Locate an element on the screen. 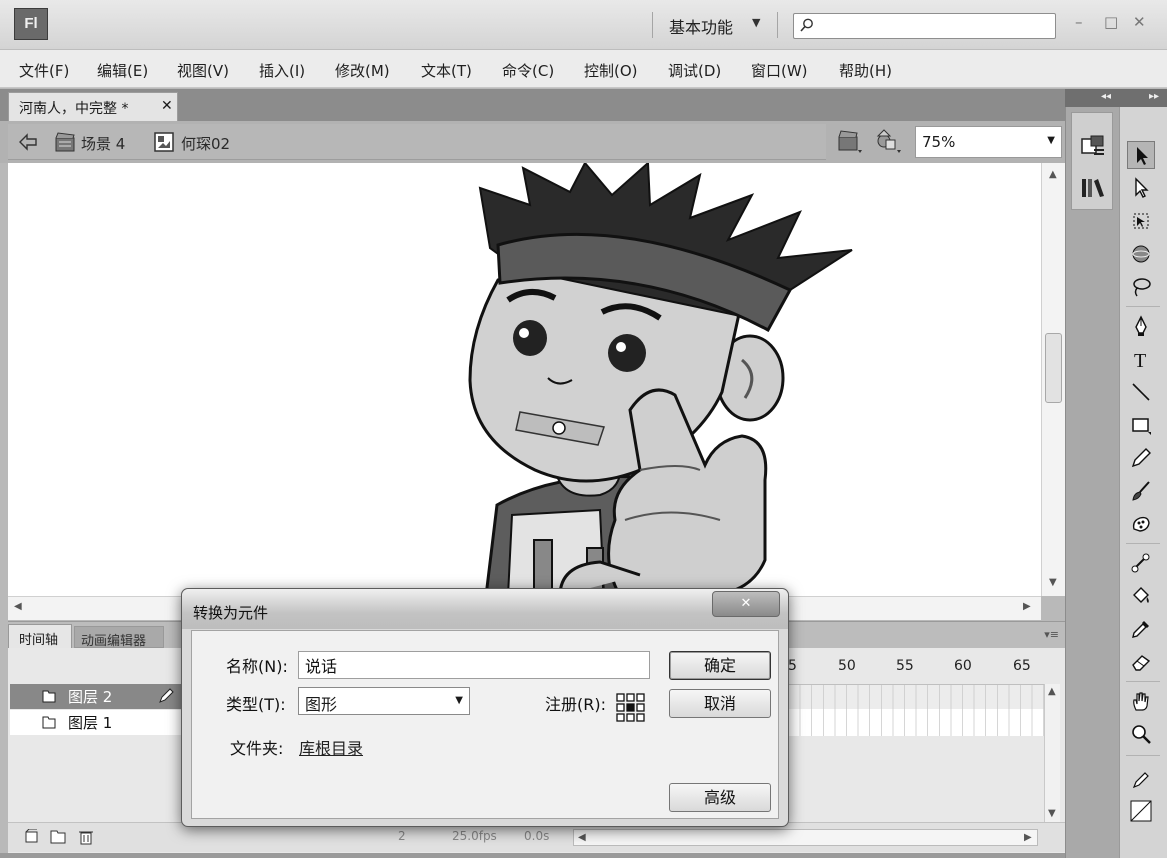  maximize-button: □ is located at coordinates (1111, 22).